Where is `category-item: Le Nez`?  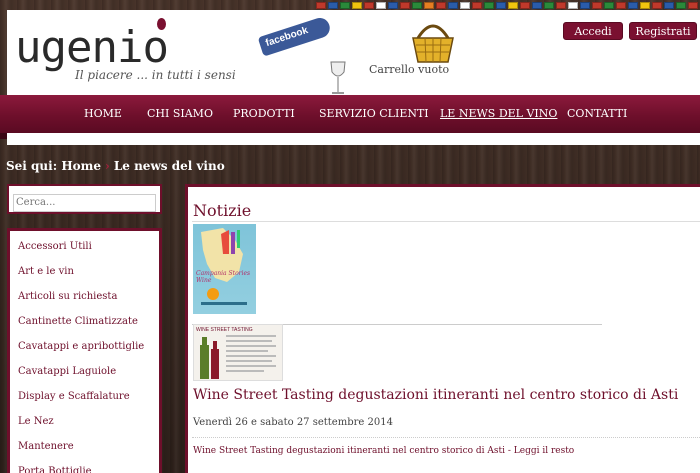
category-item: Le Nez is located at coordinates (84, 424).